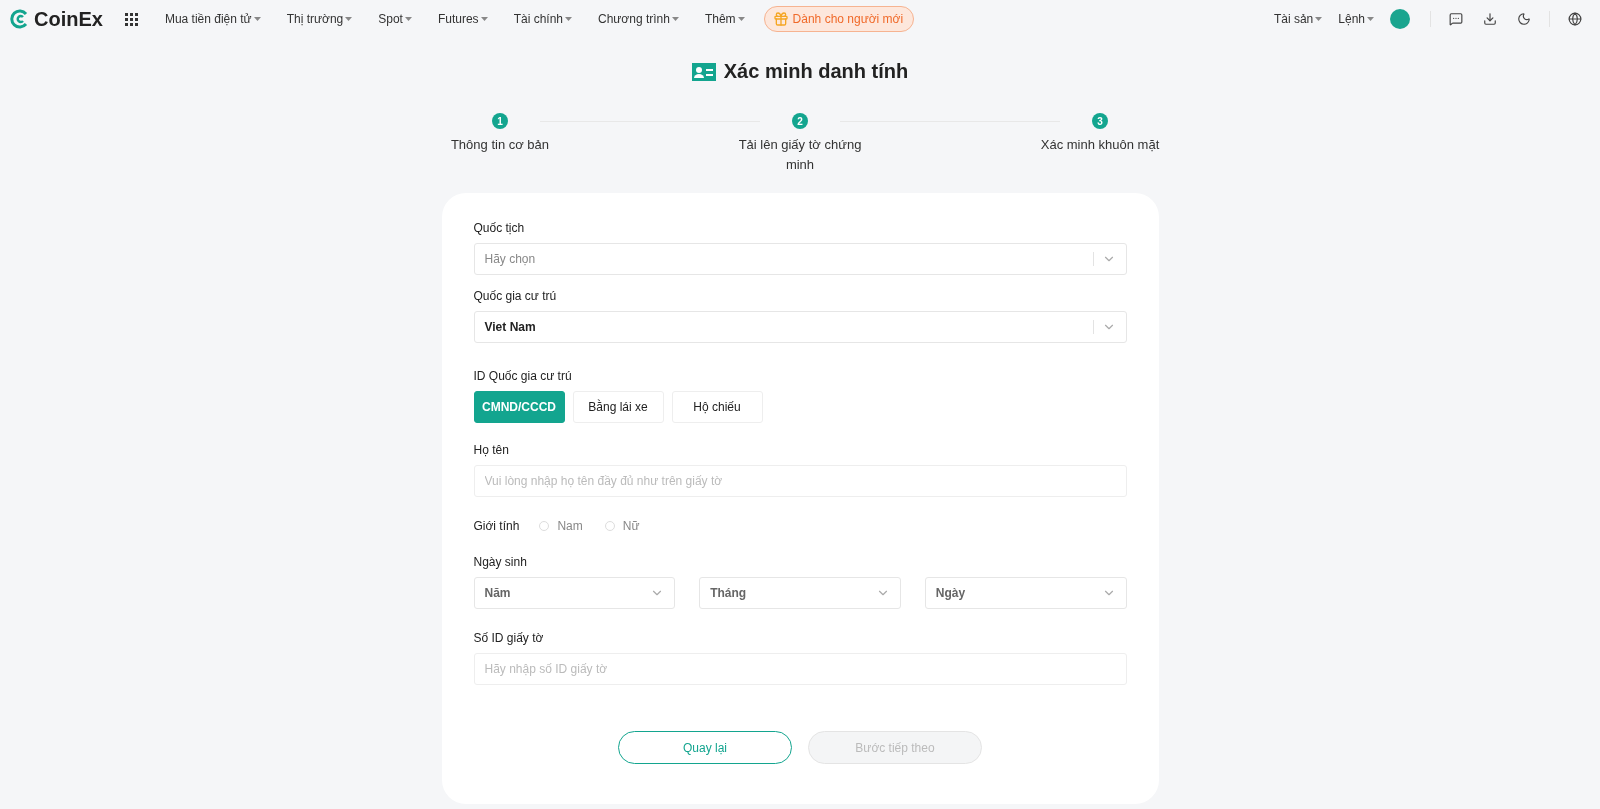 This screenshot has width=1600, height=809. Describe the element at coordinates (1025, 593) in the screenshot. I see `date-select: Ngày` at that location.